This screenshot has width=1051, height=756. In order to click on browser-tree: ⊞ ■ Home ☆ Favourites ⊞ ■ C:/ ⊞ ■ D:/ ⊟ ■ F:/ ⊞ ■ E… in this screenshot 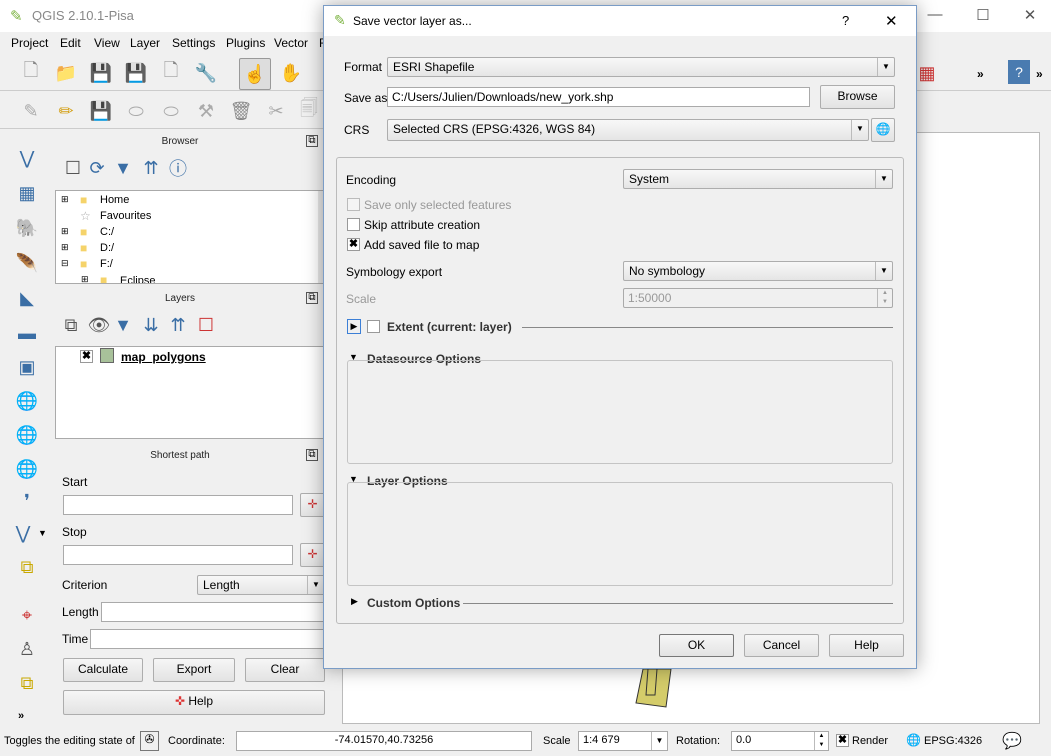, I will do `click(191, 237)`.